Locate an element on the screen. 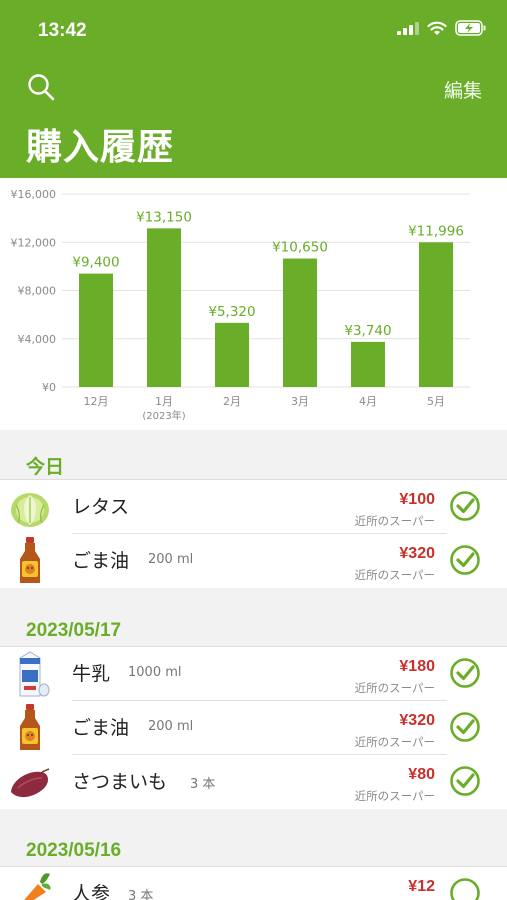 The width and height of the screenshot is (507, 900). item-name: 人参 is located at coordinates (91, 891).